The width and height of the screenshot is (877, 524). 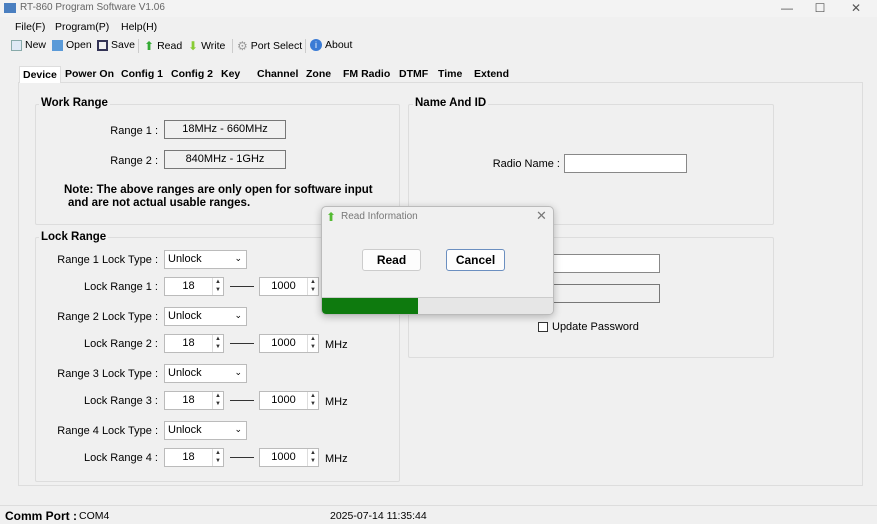 What do you see at coordinates (163, 46) in the screenshot?
I see `read-button: ⬆ Read` at bounding box center [163, 46].